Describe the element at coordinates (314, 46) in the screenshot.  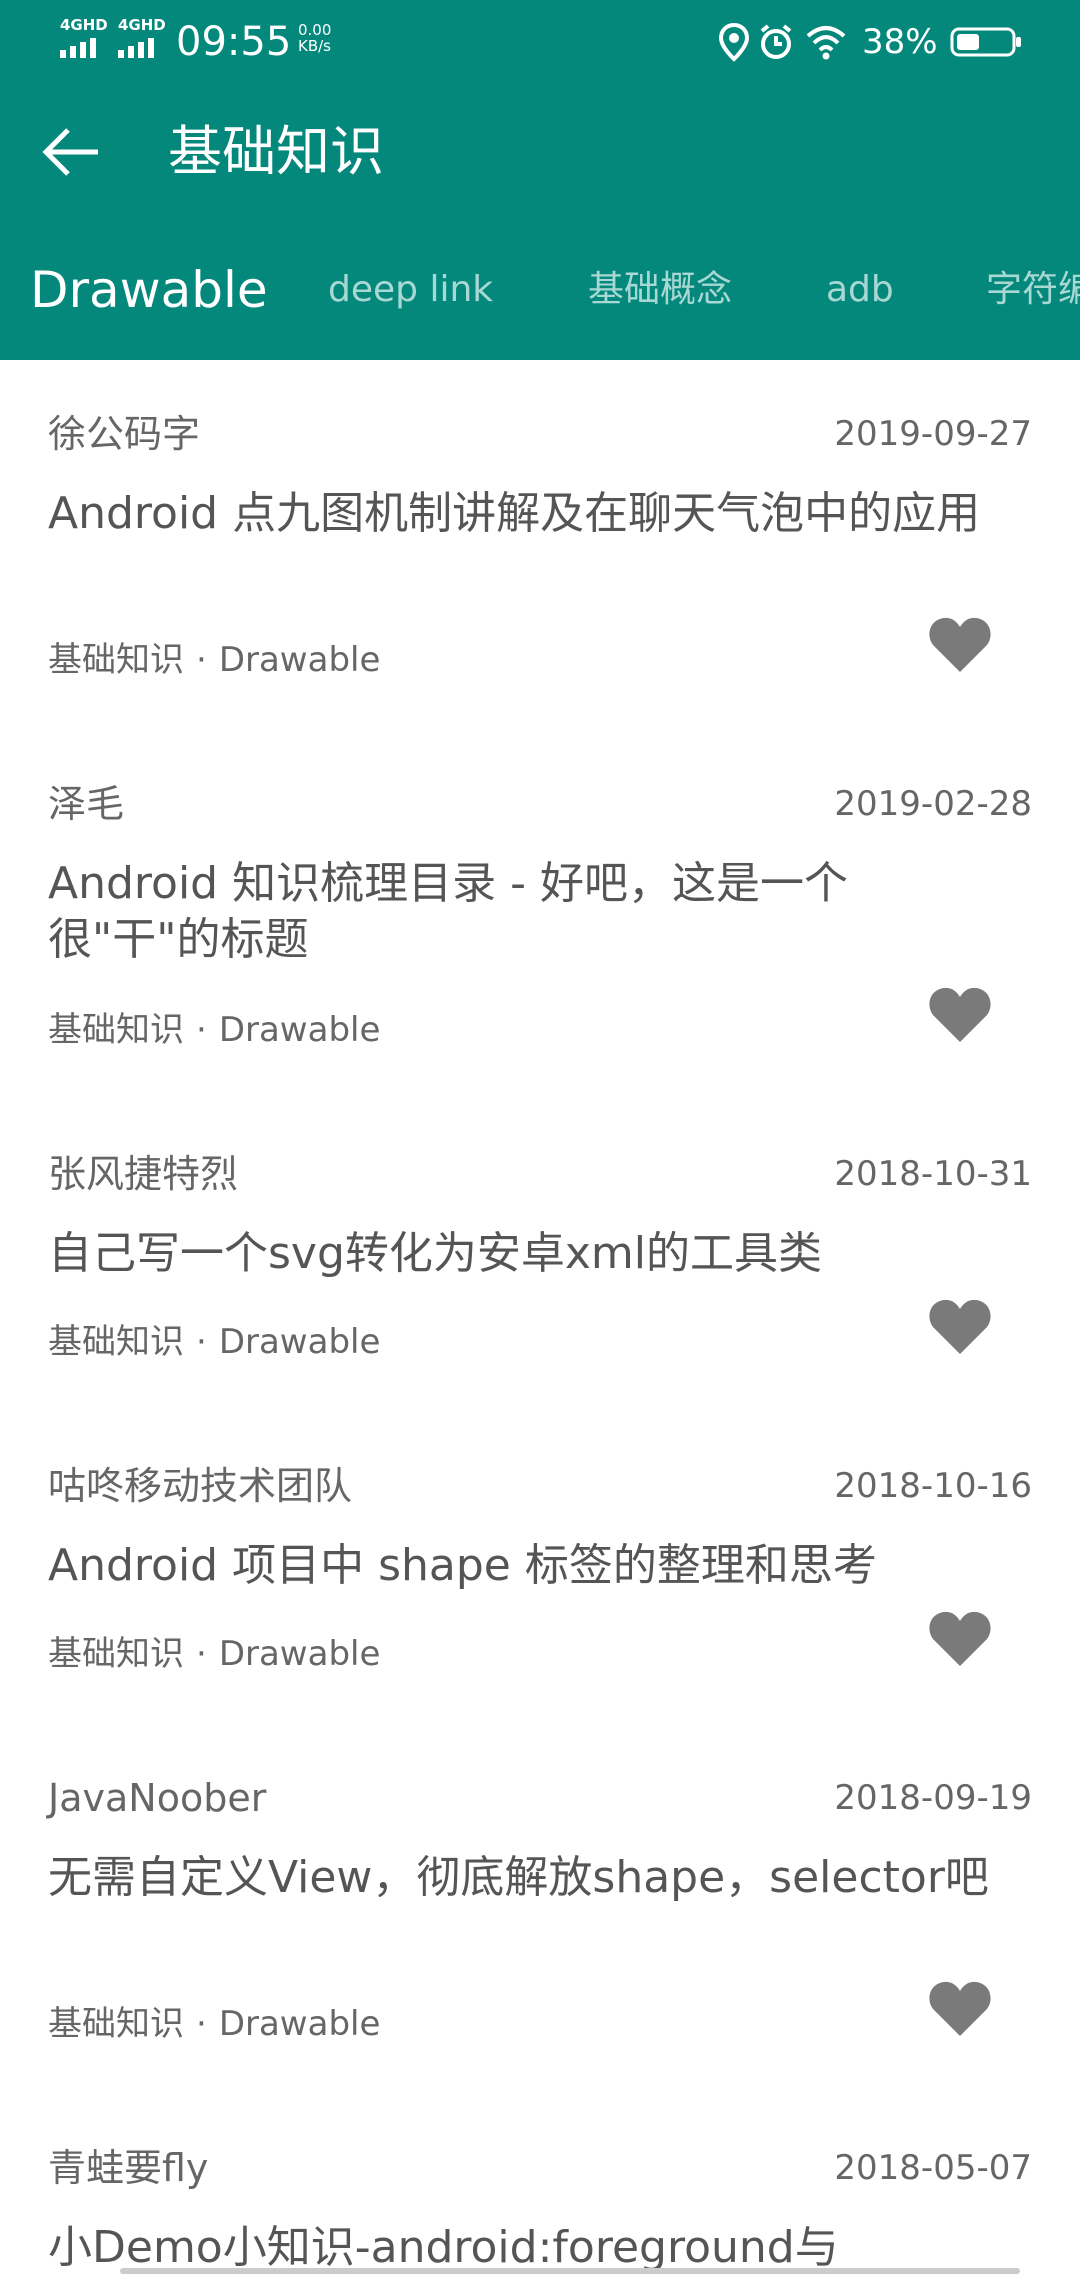
I see `network-speed-unit: KB/s` at that location.